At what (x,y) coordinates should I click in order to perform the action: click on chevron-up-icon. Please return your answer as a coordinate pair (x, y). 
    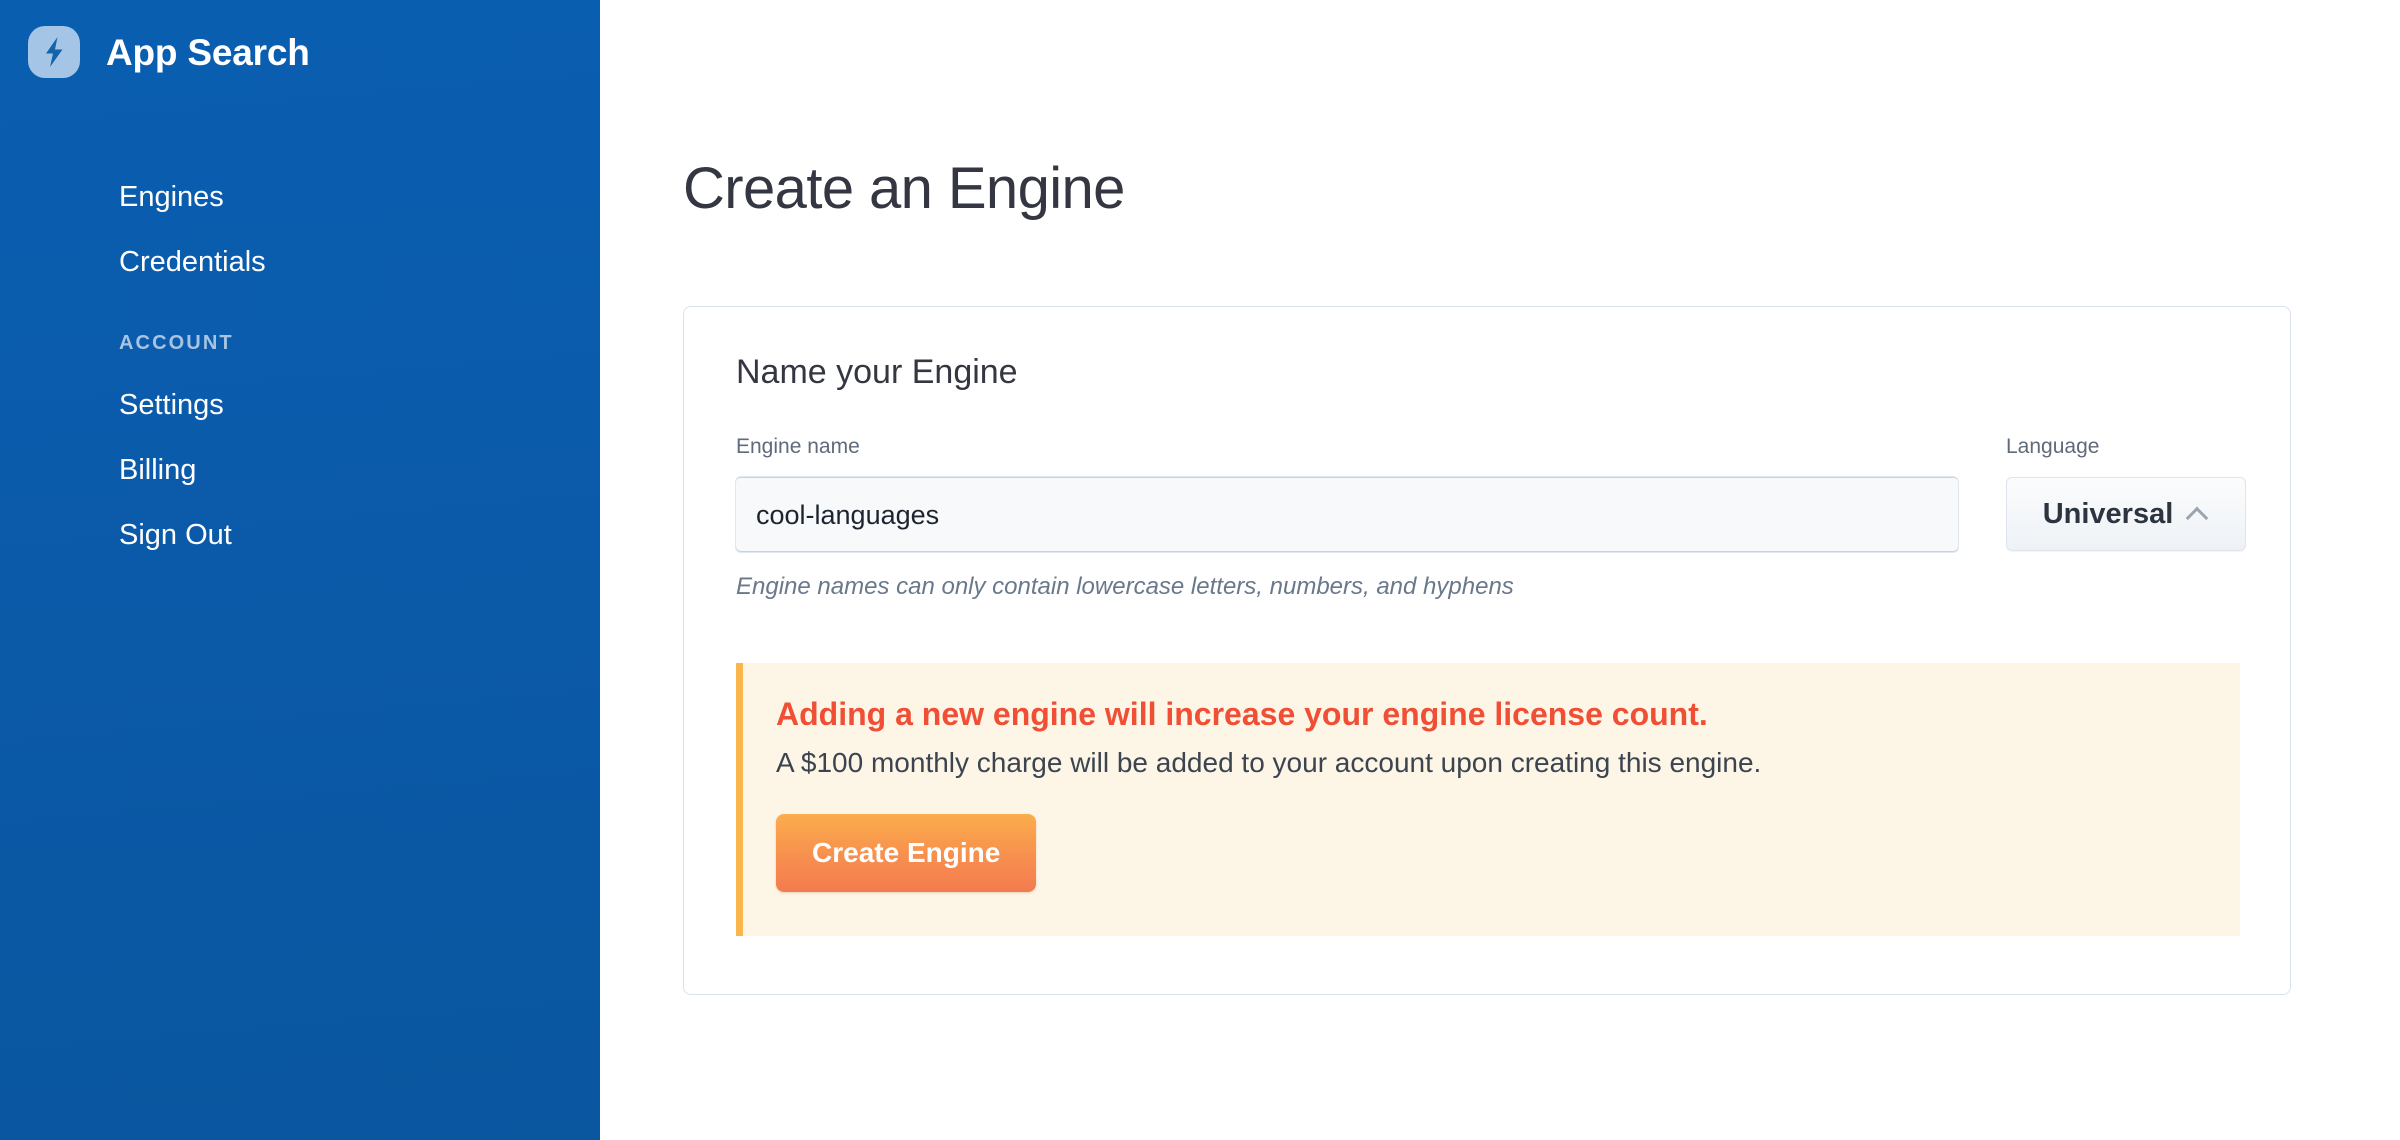
    Looking at the image, I should click on (2198, 514).